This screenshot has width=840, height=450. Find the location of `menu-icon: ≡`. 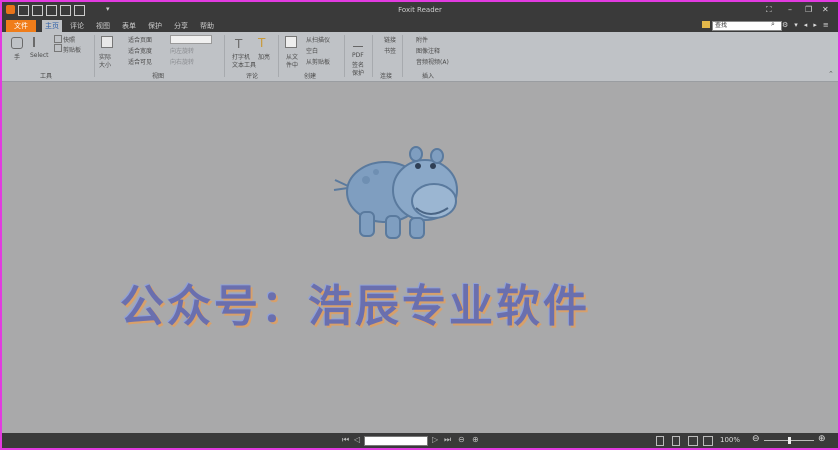

menu-icon: ≡ is located at coordinates (826, 25).